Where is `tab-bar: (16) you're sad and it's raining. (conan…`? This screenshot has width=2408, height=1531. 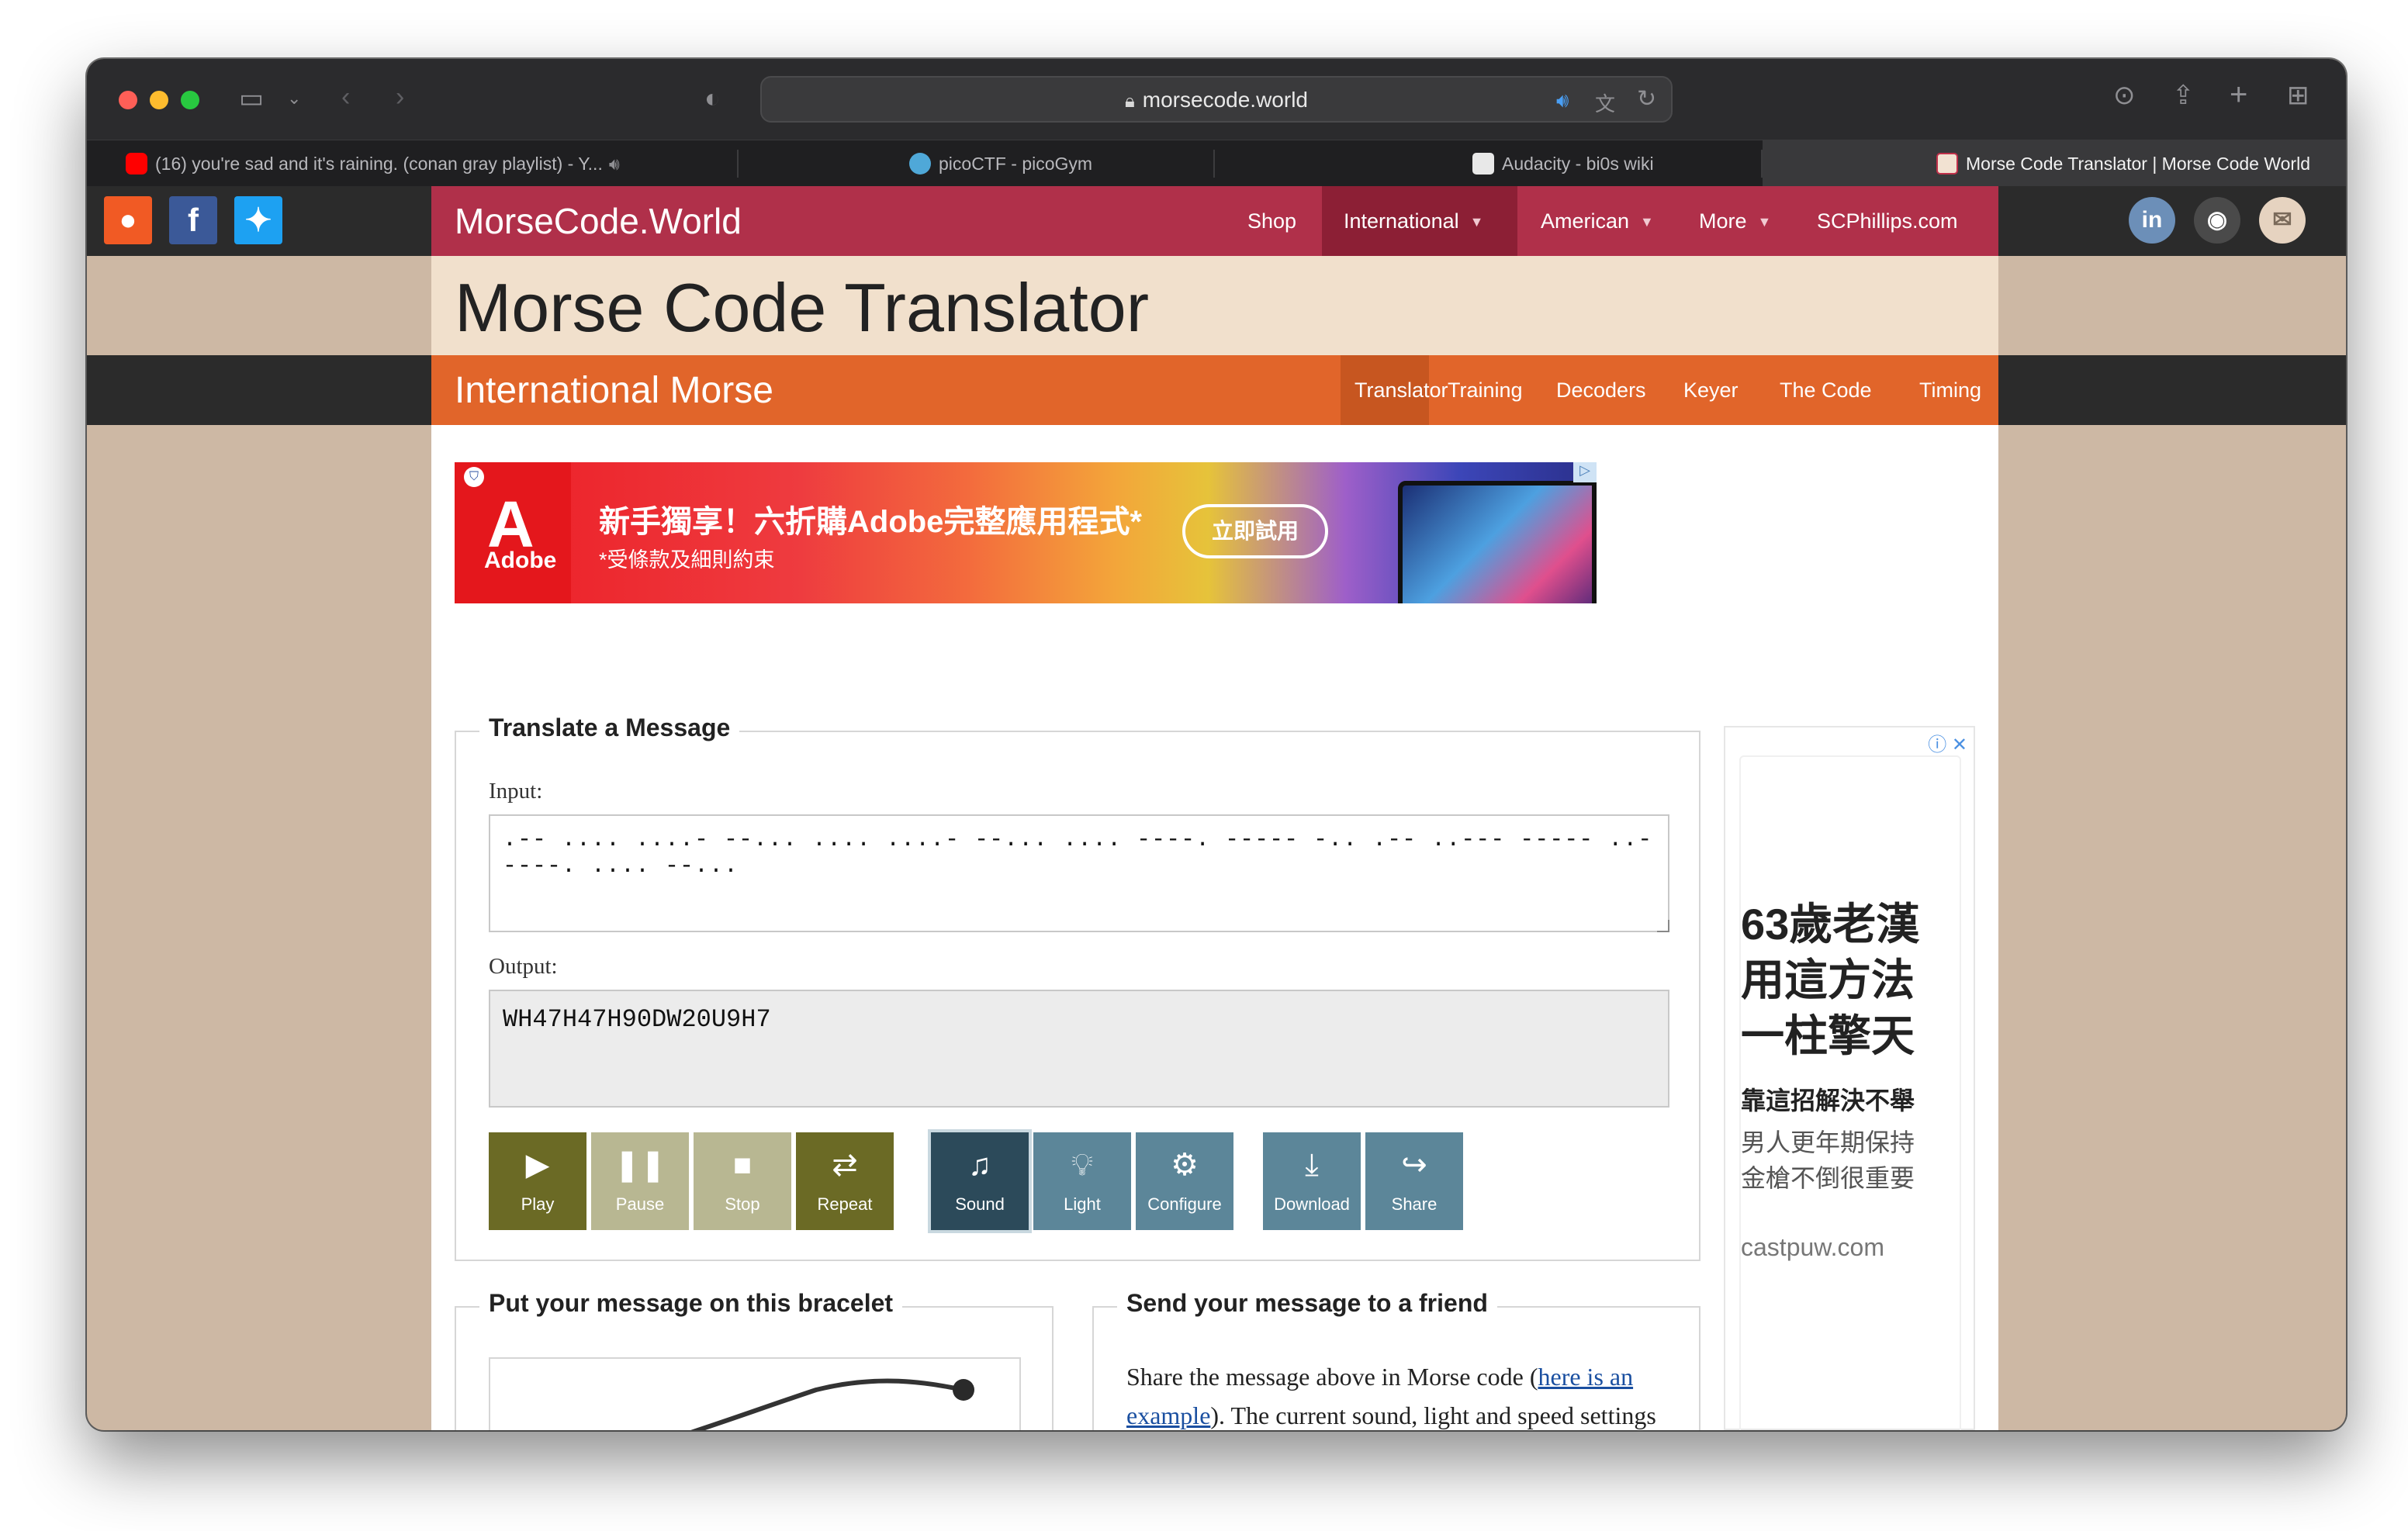
tab-bar: (16) you're sad and it's raining. (conan… is located at coordinates (1216, 163).